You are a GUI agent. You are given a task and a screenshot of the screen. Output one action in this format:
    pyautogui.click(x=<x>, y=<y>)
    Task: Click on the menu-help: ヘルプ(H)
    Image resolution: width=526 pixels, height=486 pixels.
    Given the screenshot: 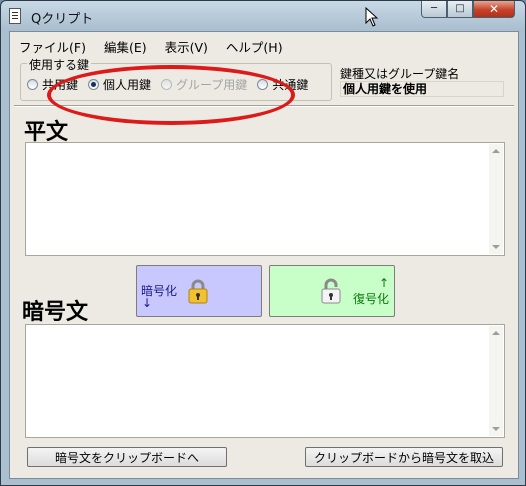 What is the action you would take?
    pyautogui.click(x=254, y=45)
    